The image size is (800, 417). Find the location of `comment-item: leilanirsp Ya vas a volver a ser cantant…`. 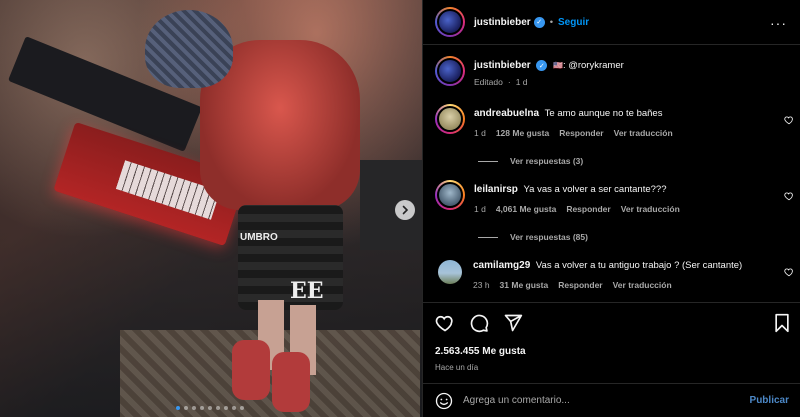

comment-item: leilanirsp Ya vas a volver a ser cantant… is located at coordinates (557, 197).